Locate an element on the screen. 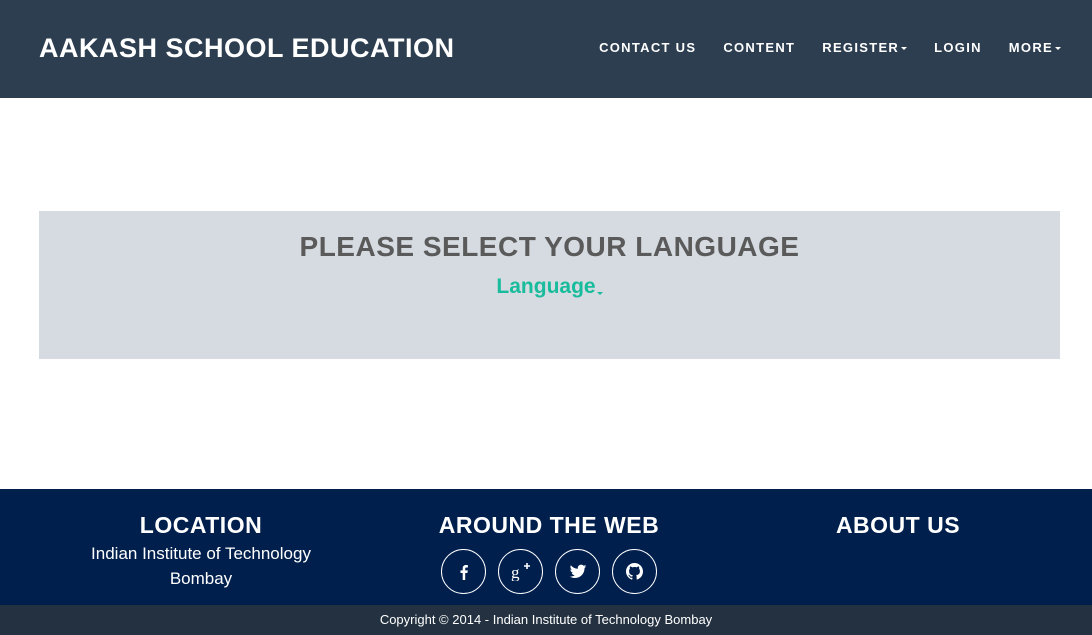  google-plus-button: g is located at coordinates (520, 571).